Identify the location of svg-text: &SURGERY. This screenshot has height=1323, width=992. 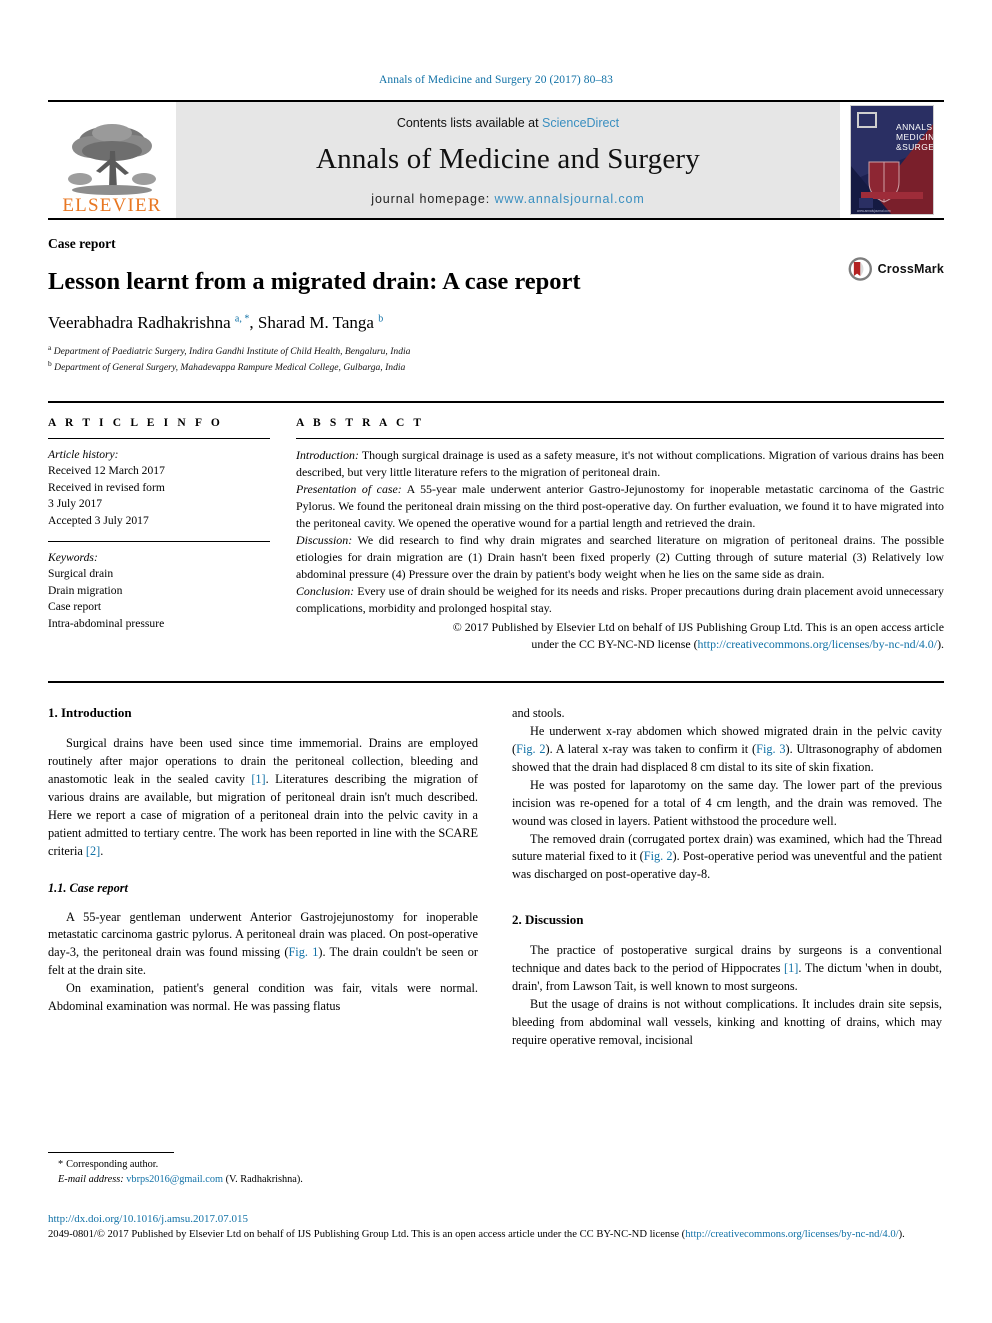
(914, 147).